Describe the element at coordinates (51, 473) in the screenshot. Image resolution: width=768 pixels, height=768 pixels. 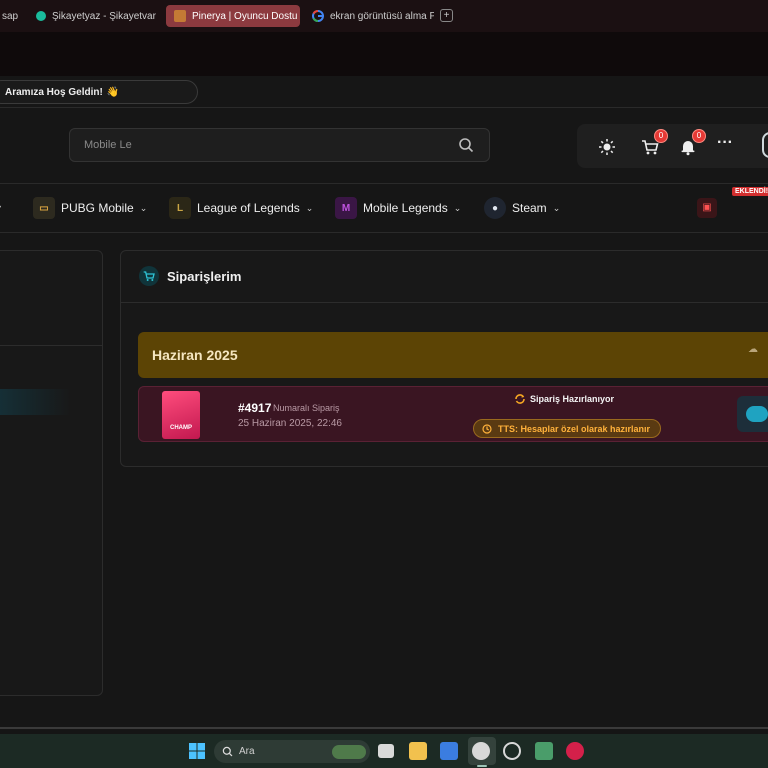
I see `account-sidebar` at that location.